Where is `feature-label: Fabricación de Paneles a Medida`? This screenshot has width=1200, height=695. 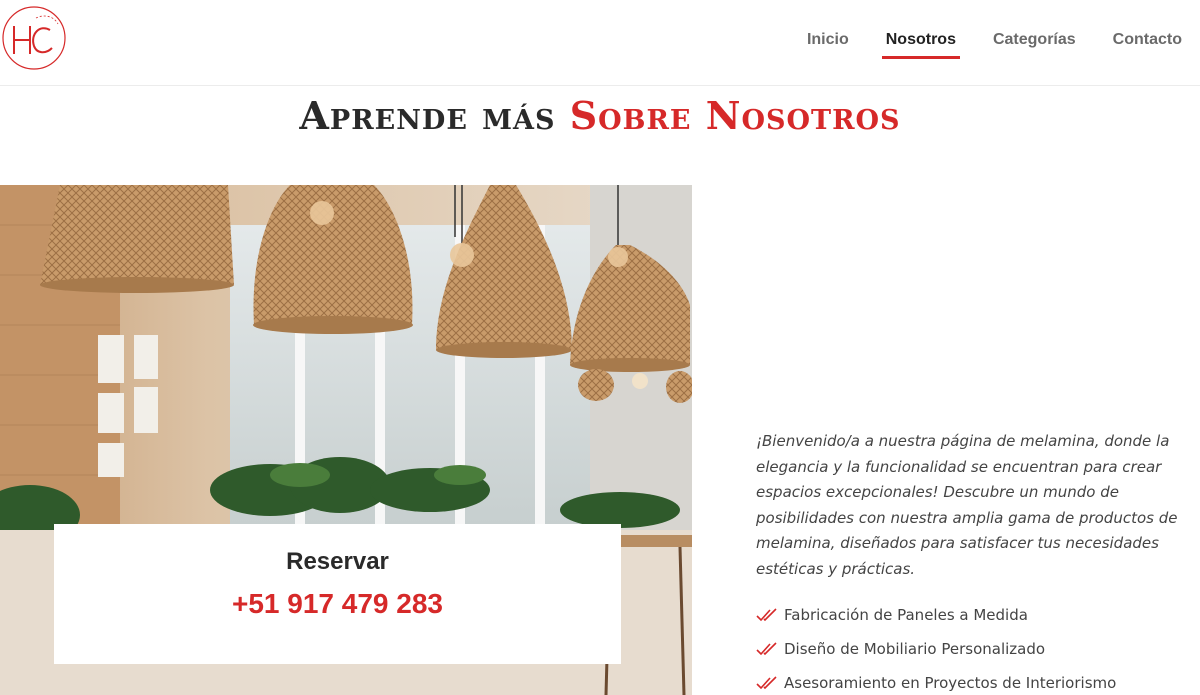
feature-label: Fabricación de Paneles a Medida is located at coordinates (906, 615).